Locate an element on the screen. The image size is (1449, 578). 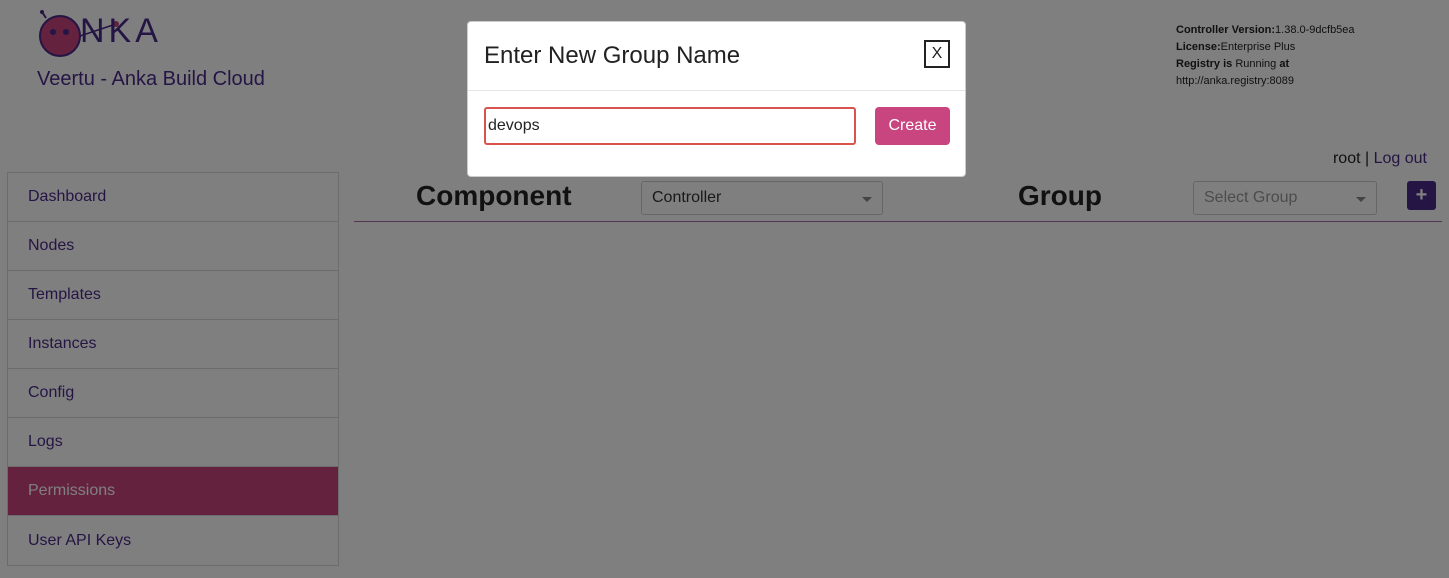
modal-header: Enter New Group Name X is located at coordinates (716, 56).